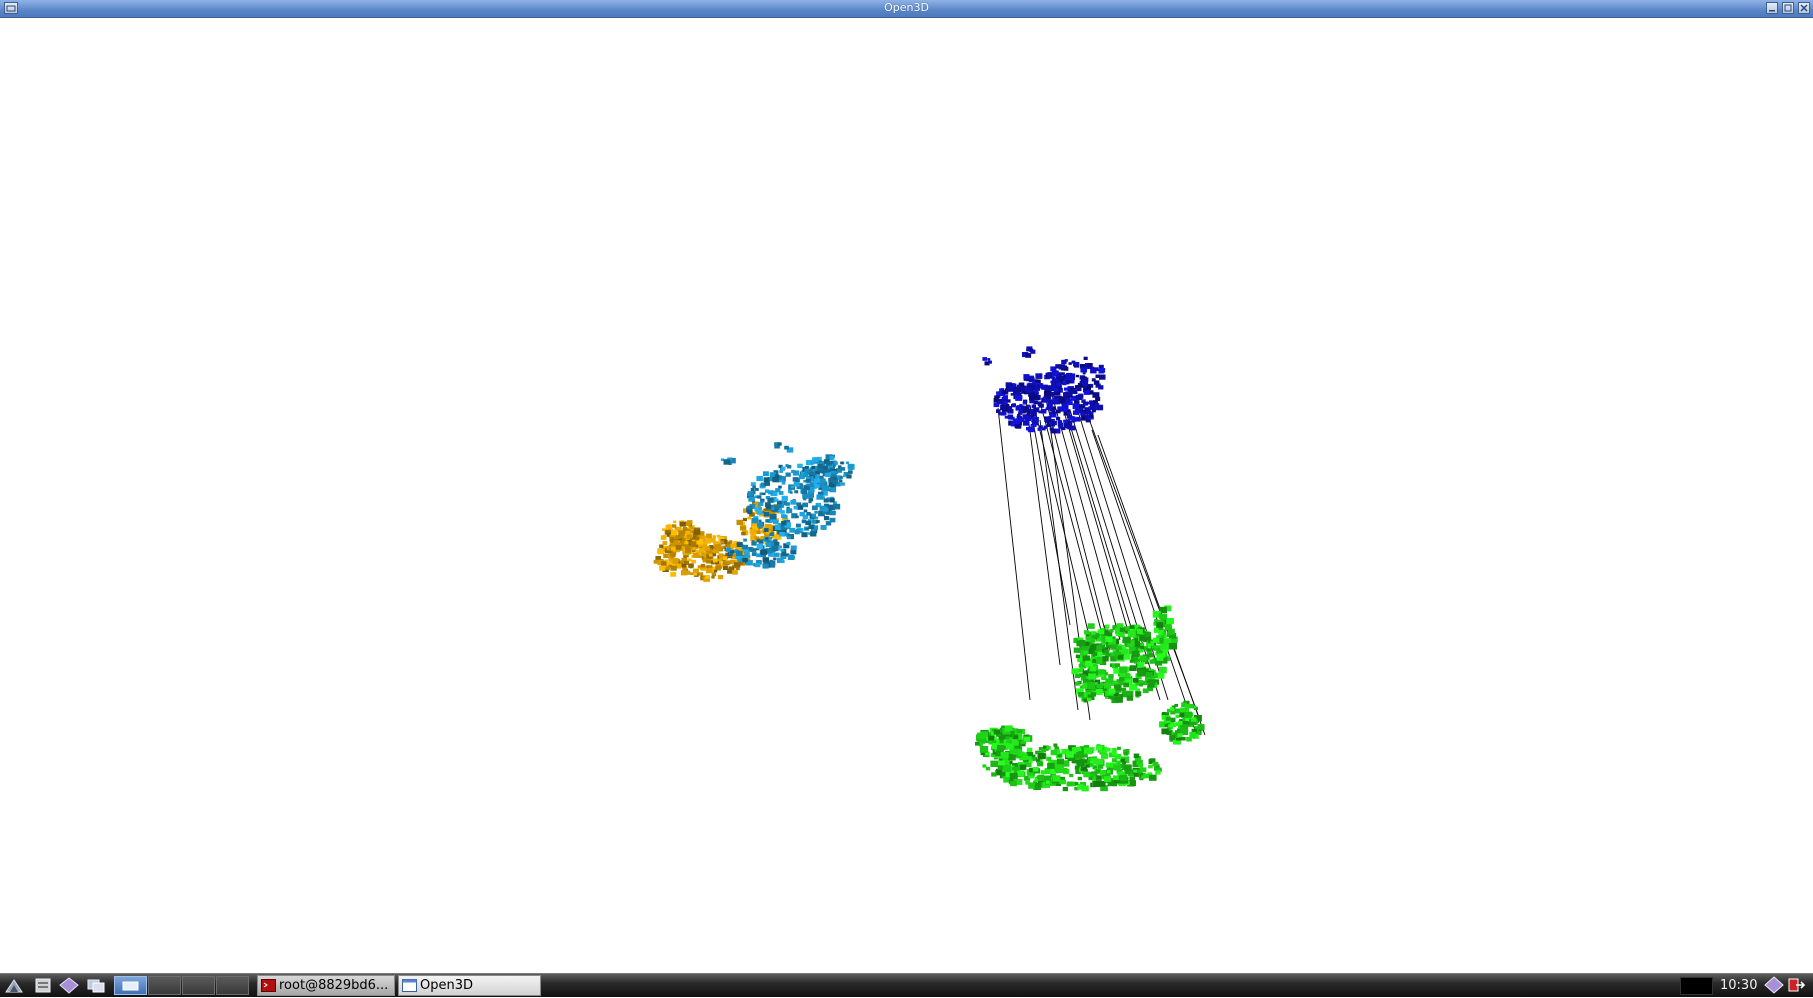  What do you see at coordinates (1739, 985) in the screenshot?
I see `clock: 10:30` at bounding box center [1739, 985].